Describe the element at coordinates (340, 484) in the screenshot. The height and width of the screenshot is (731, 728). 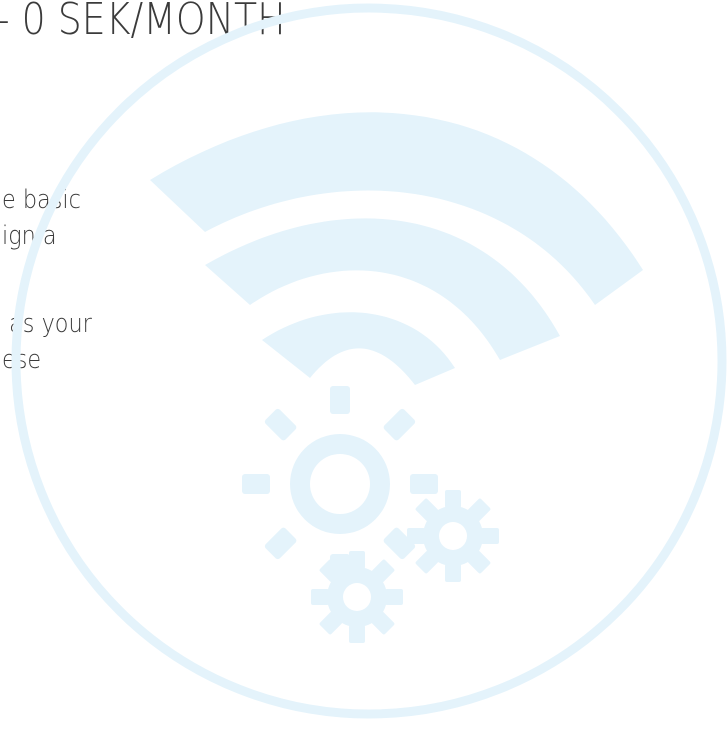
I see `gear-large-icon` at that location.